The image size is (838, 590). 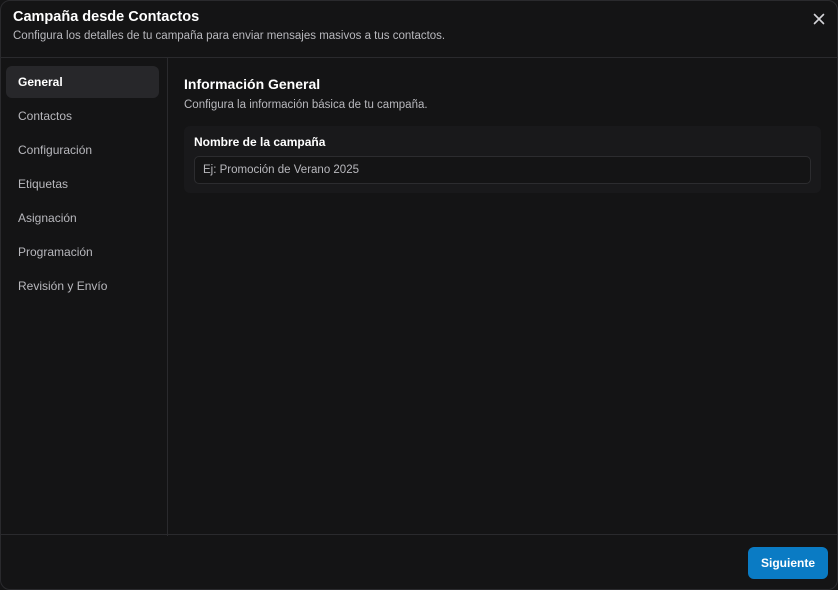 What do you see at coordinates (106, 17) in the screenshot?
I see `dialog-title: Campaña desde Contactos` at bounding box center [106, 17].